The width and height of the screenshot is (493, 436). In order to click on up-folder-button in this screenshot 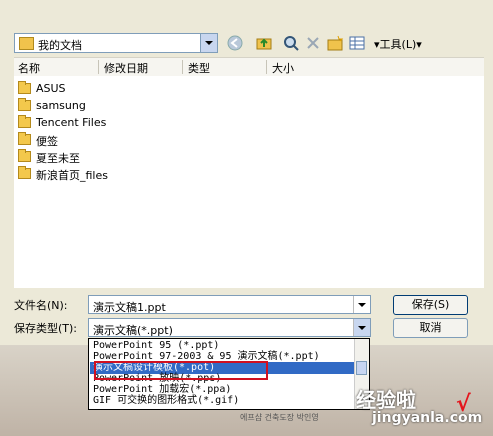, I will do `click(264, 43)`.